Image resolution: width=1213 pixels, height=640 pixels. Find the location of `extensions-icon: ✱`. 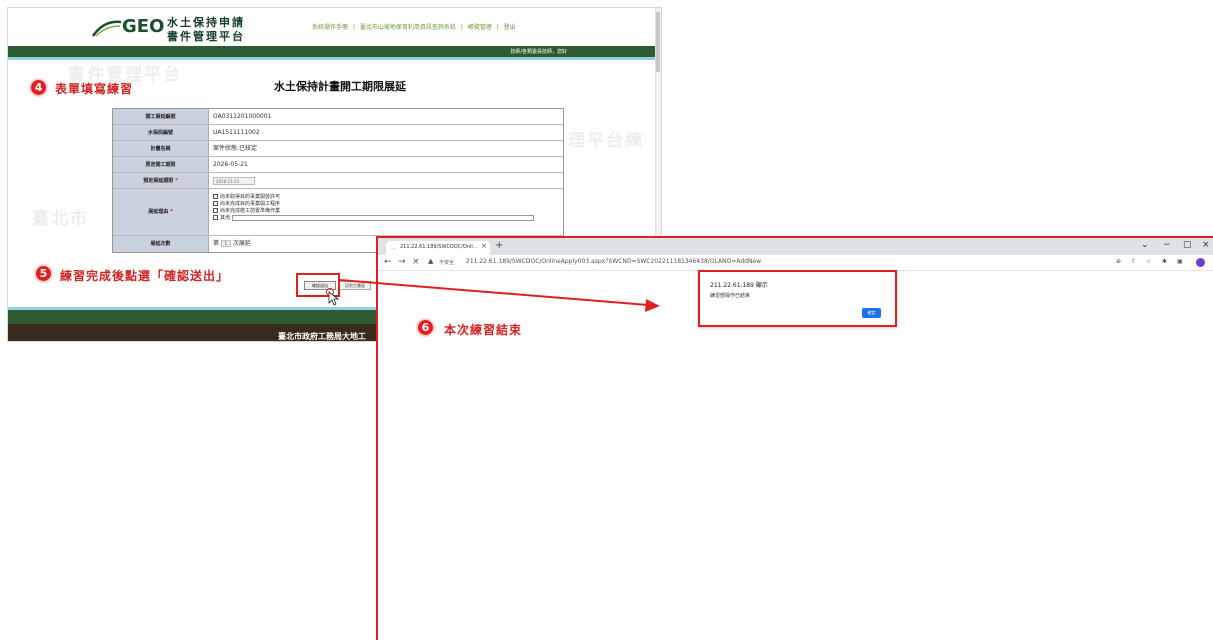

extensions-icon: ✱ is located at coordinates (1164, 261).